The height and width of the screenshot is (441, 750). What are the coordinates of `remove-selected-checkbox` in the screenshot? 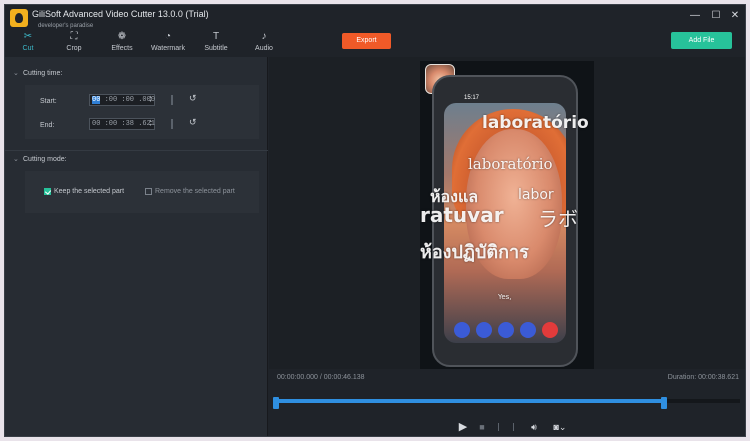 It's located at (148, 191).